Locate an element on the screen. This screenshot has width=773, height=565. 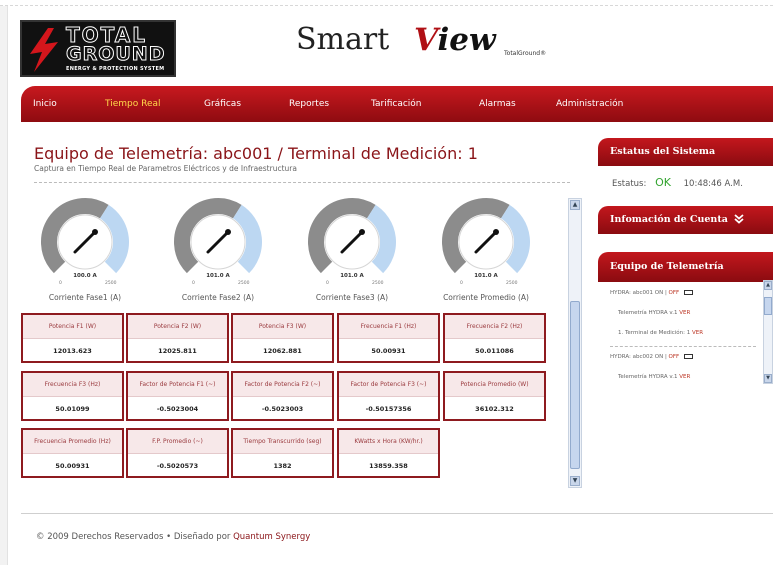
scroll-up-icon: ▲ is located at coordinates (575, 205).